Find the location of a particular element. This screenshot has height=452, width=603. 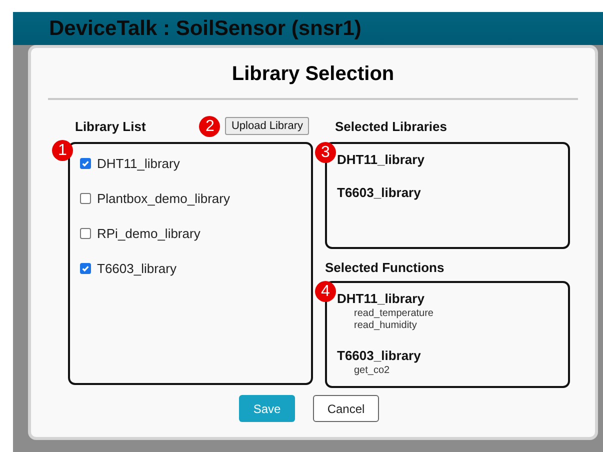

library-name: Plantbox_demo_library is located at coordinates (163, 198).